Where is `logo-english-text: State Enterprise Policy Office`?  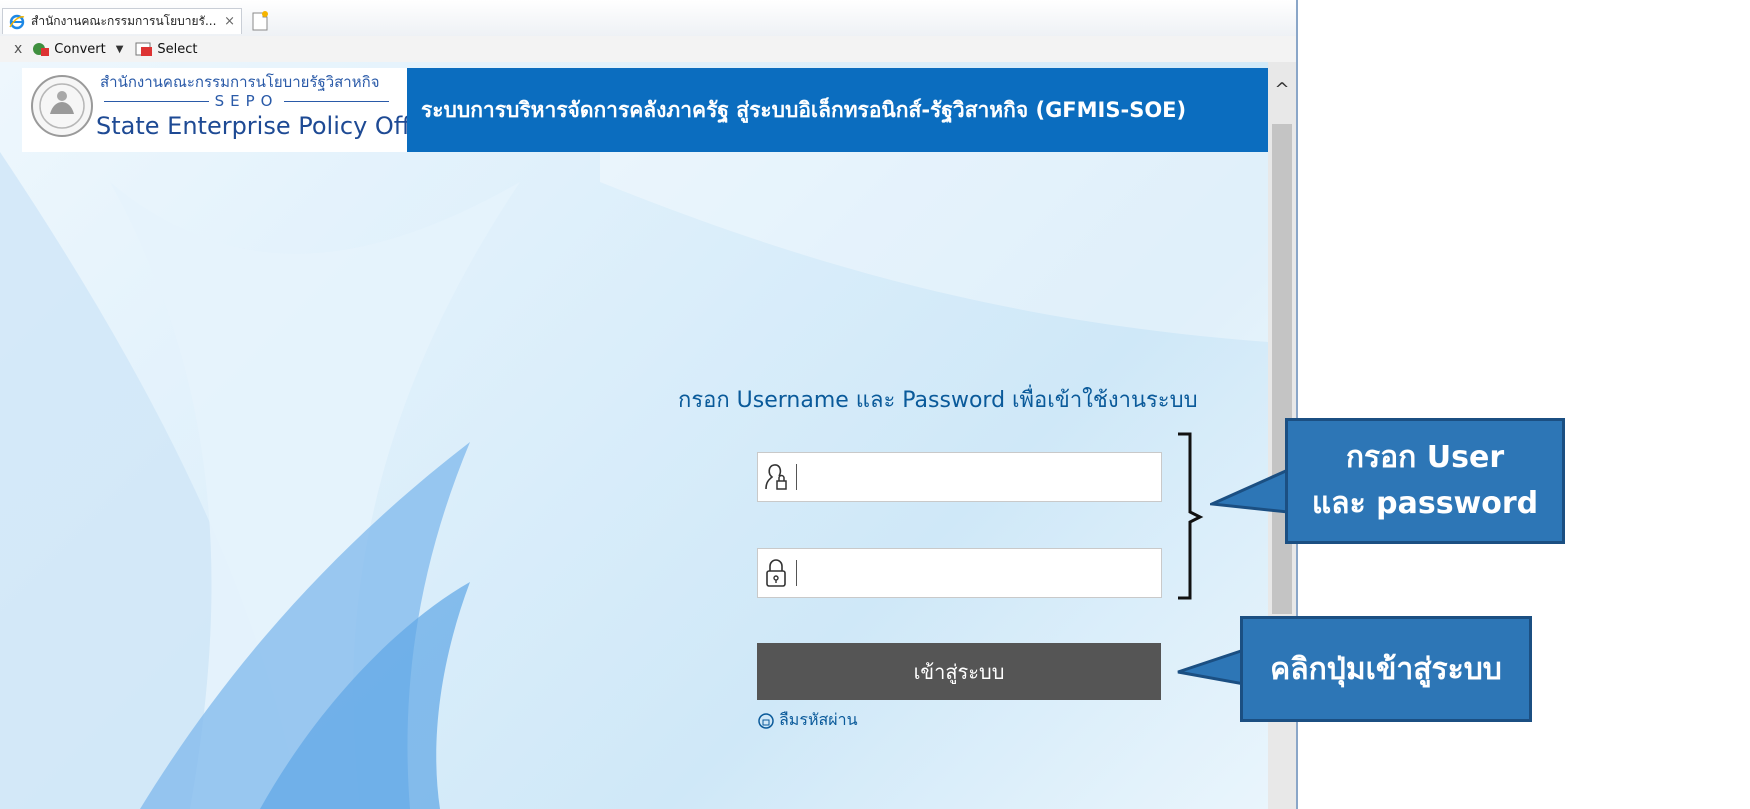
logo-english-text: State Enterprise Policy Office is located at coordinates (270, 126).